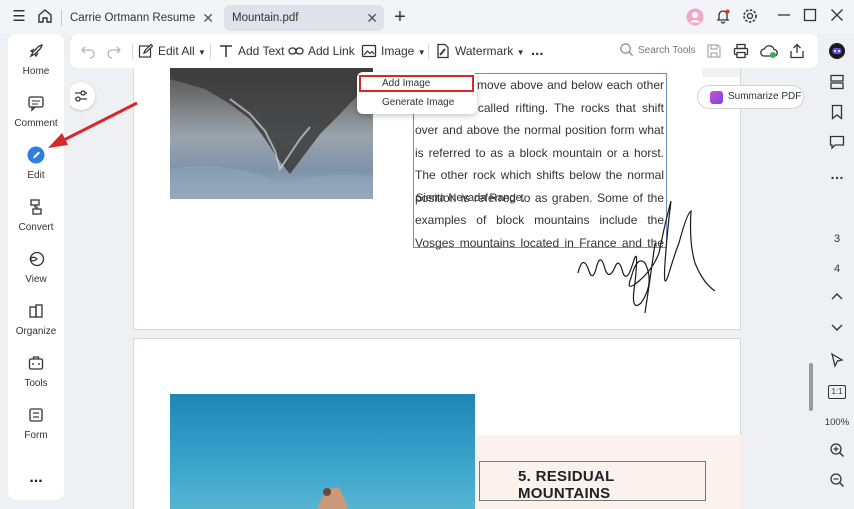 The image size is (854, 509). I want to click on view-icon, so click(37, 259).